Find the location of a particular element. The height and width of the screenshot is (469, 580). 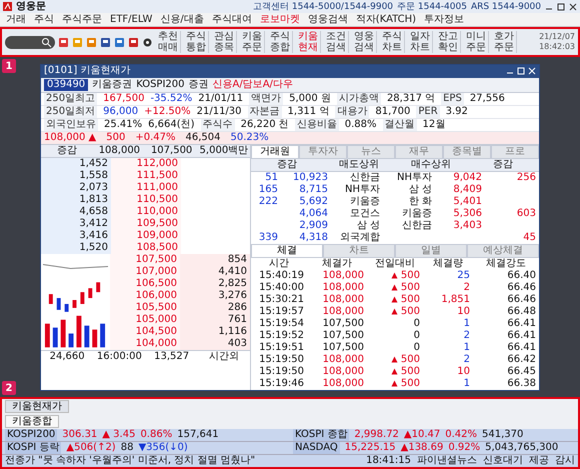

table-cell-text: 45 is located at coordinates (529, 238).